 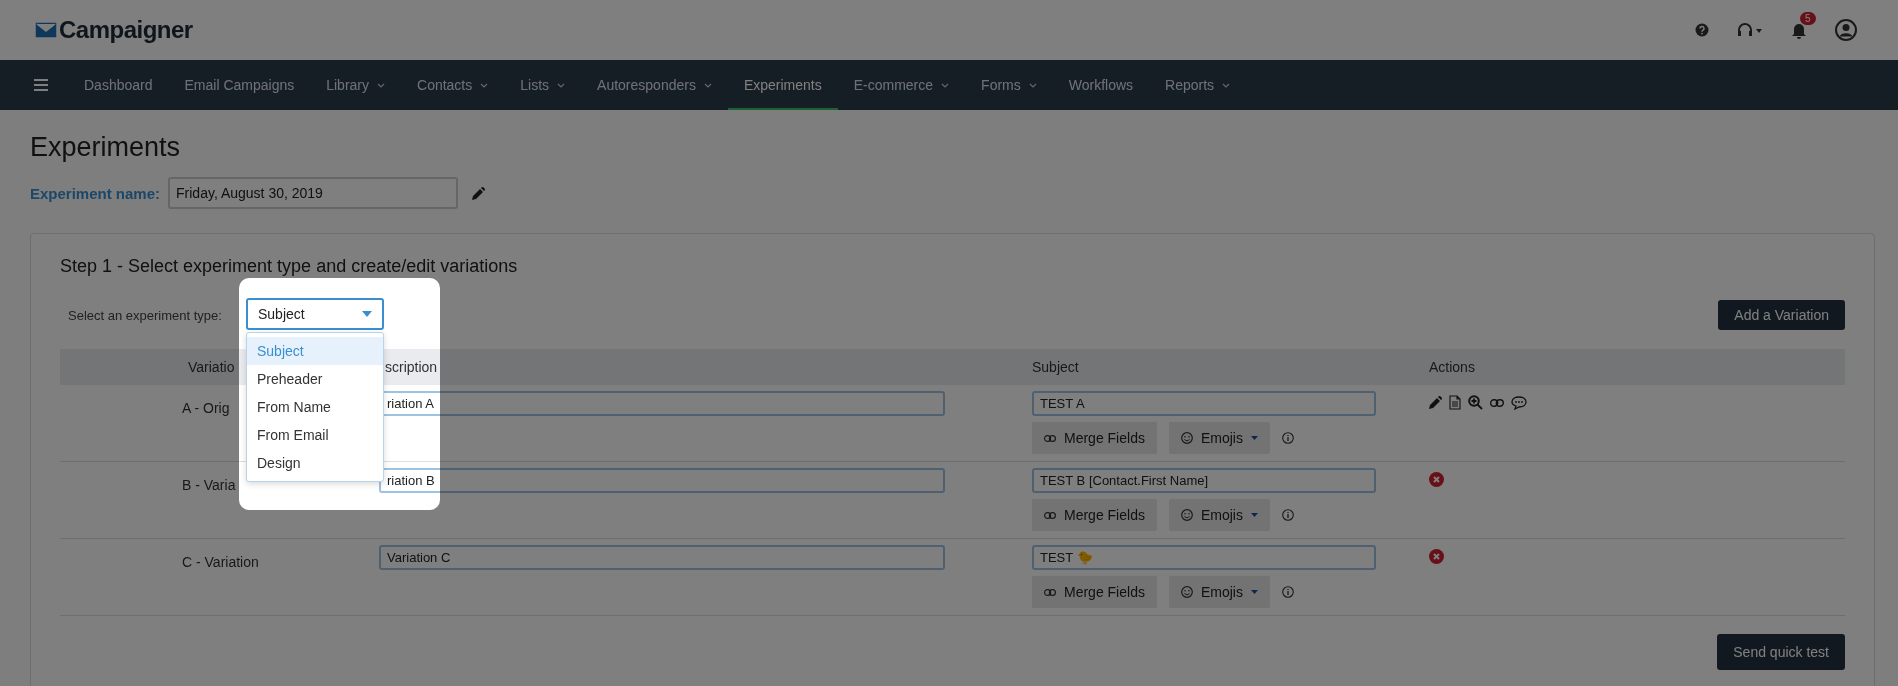 What do you see at coordinates (239, 85) in the screenshot?
I see `nav-item: Email Campaigns` at bounding box center [239, 85].